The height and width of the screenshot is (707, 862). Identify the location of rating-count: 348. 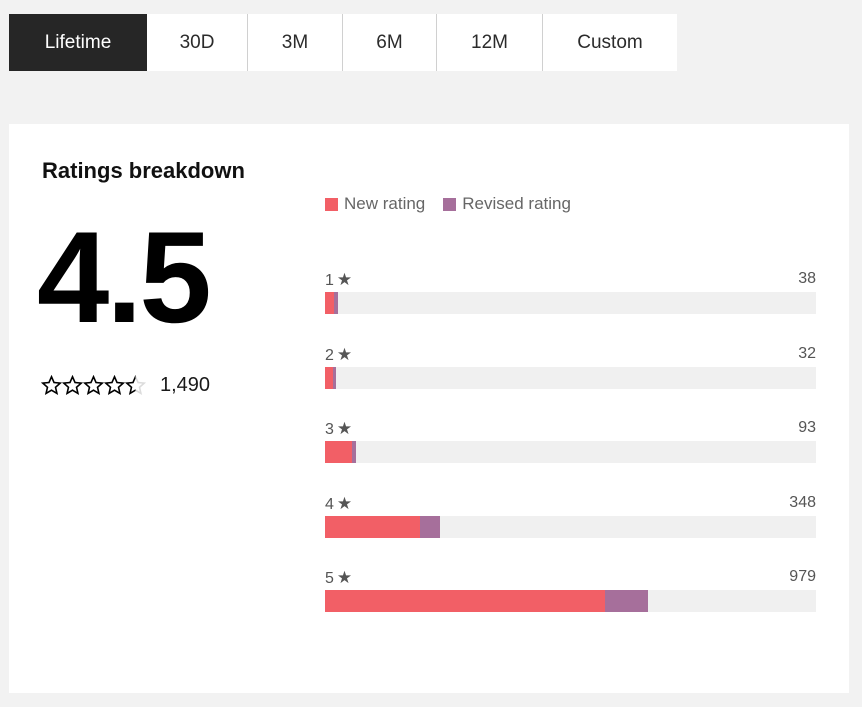
(802, 502).